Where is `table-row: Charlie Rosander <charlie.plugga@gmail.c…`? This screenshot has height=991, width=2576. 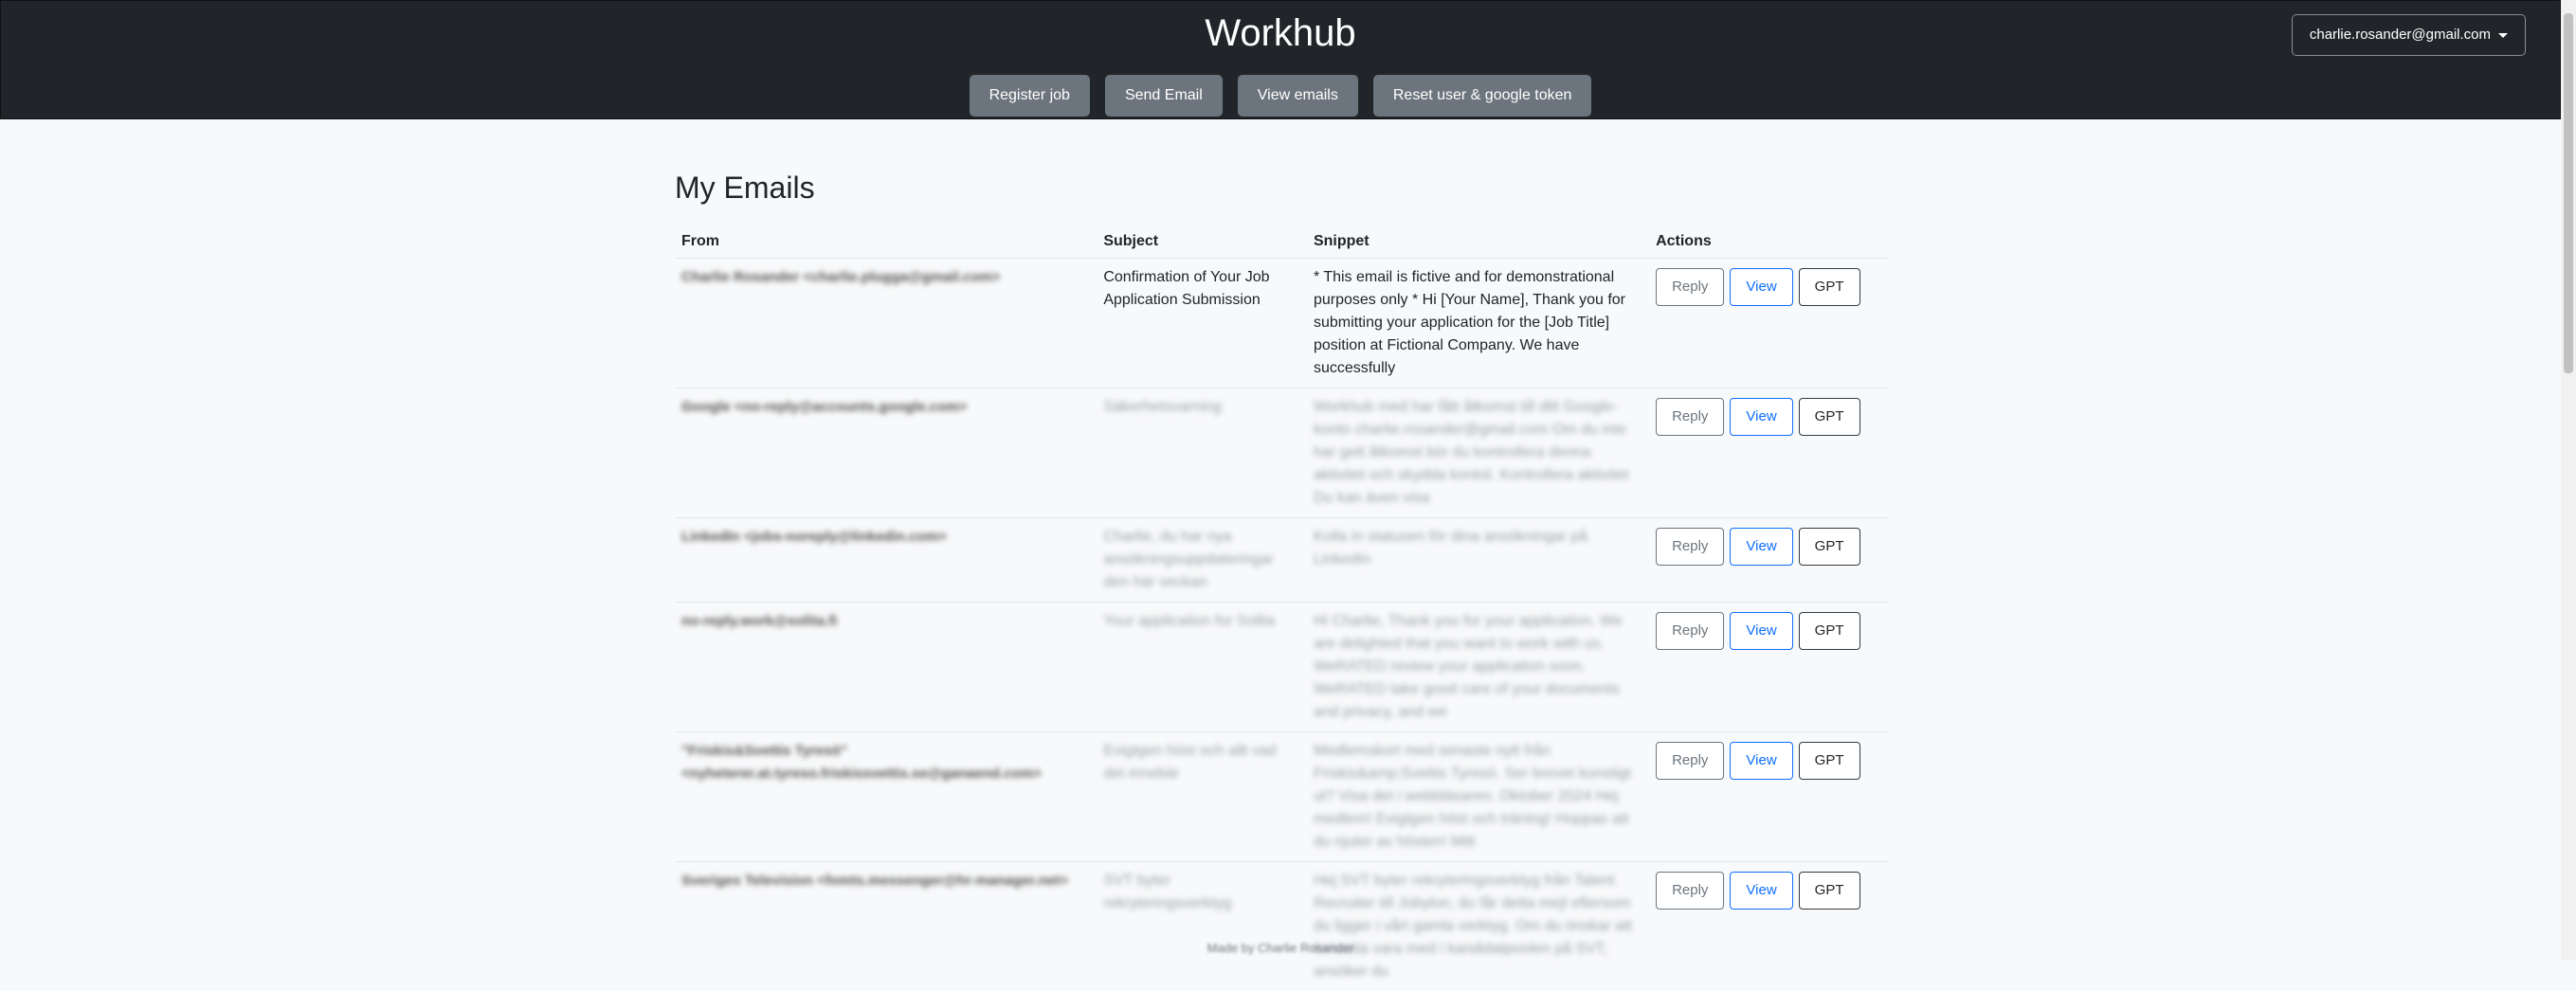 table-row: Charlie Rosander <charlie.plugga@gmail.c… is located at coordinates (1281, 323).